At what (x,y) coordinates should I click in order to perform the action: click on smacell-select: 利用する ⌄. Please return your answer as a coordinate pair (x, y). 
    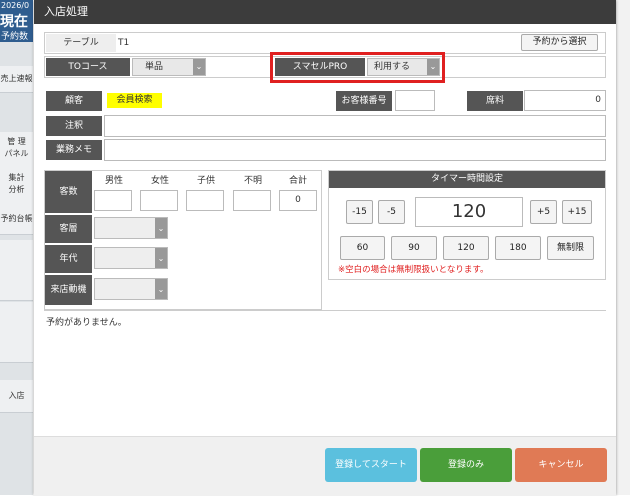
    Looking at the image, I should click on (403, 67).